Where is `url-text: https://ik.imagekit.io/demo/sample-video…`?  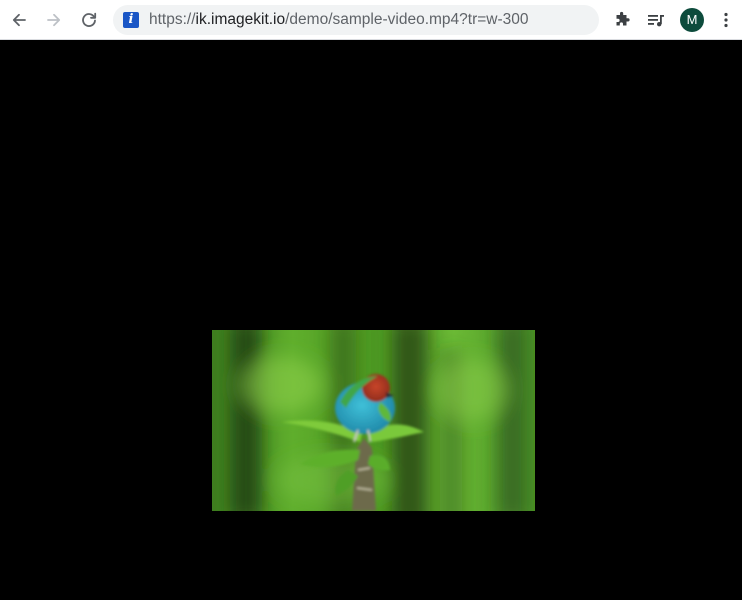 url-text: https://ik.imagekit.io/demo/sample-video… is located at coordinates (339, 20).